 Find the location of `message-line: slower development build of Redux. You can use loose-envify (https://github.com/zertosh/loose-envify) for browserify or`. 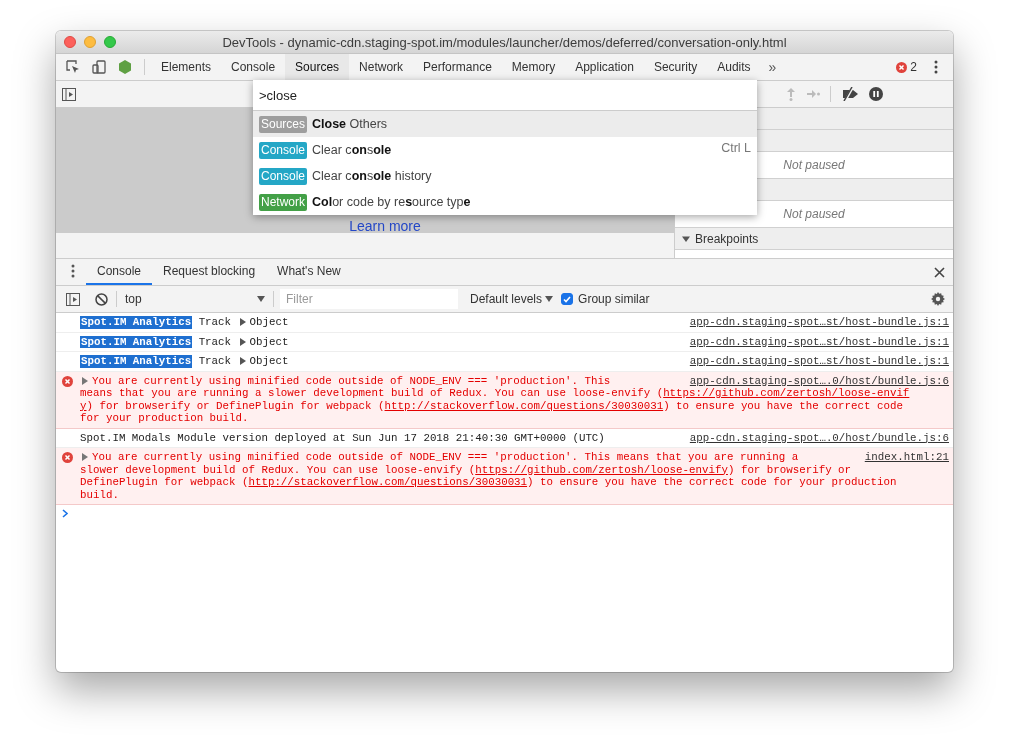

message-line: slower development build of Redux. You can use loose-envify (https://github.com/zertosh/loose-envify) for browserify or is located at coordinates (466, 469).